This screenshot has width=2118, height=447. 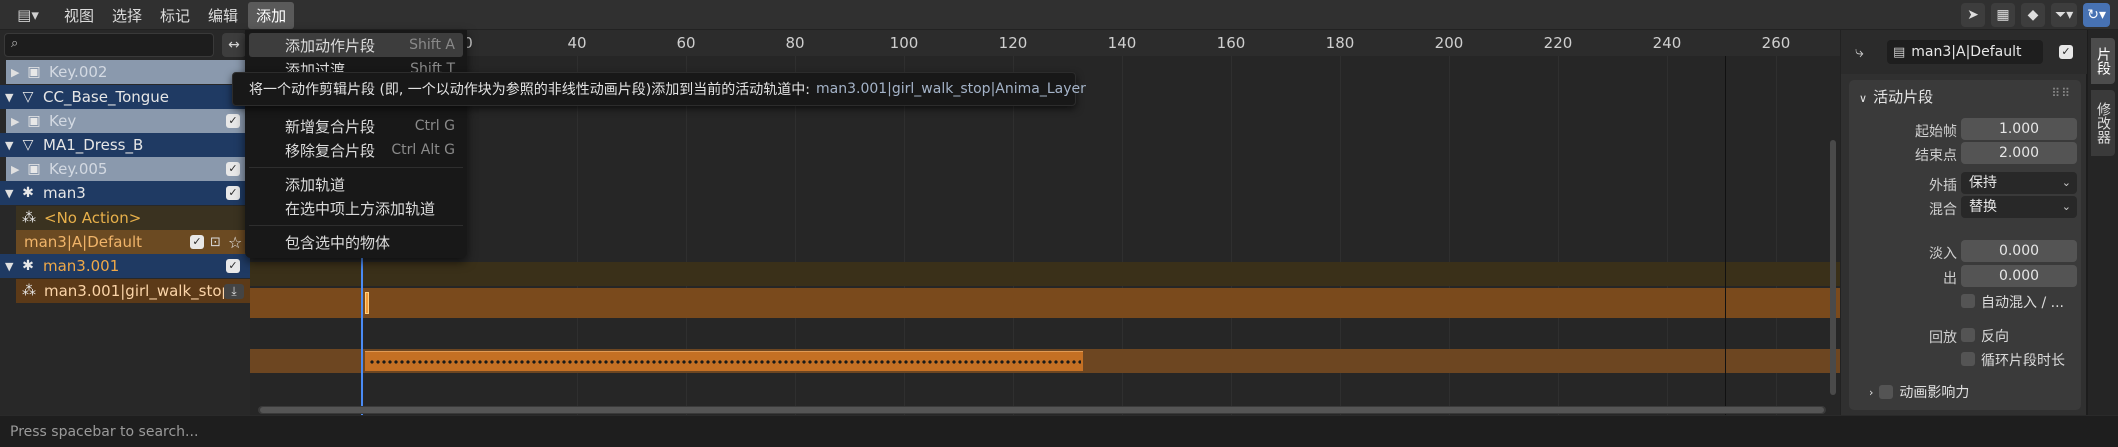 I want to click on strip-mute-checkbox: ✓, so click(x=2066, y=52).